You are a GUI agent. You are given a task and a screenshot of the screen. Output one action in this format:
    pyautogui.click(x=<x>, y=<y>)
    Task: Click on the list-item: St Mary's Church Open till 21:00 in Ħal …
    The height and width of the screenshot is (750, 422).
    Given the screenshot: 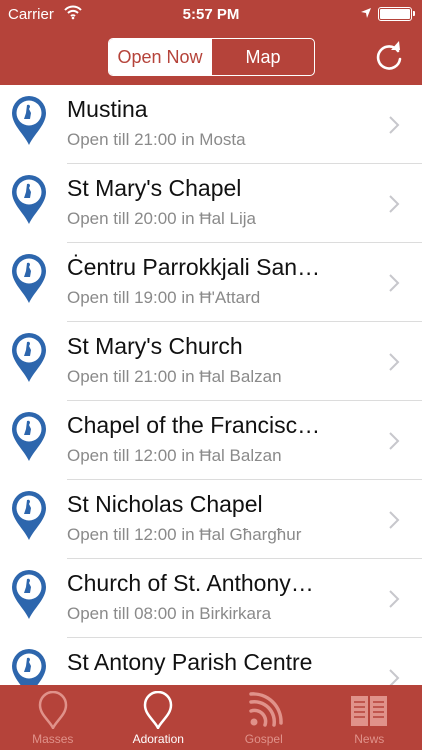 What is the action you would take?
    pyautogui.click(x=211, y=361)
    